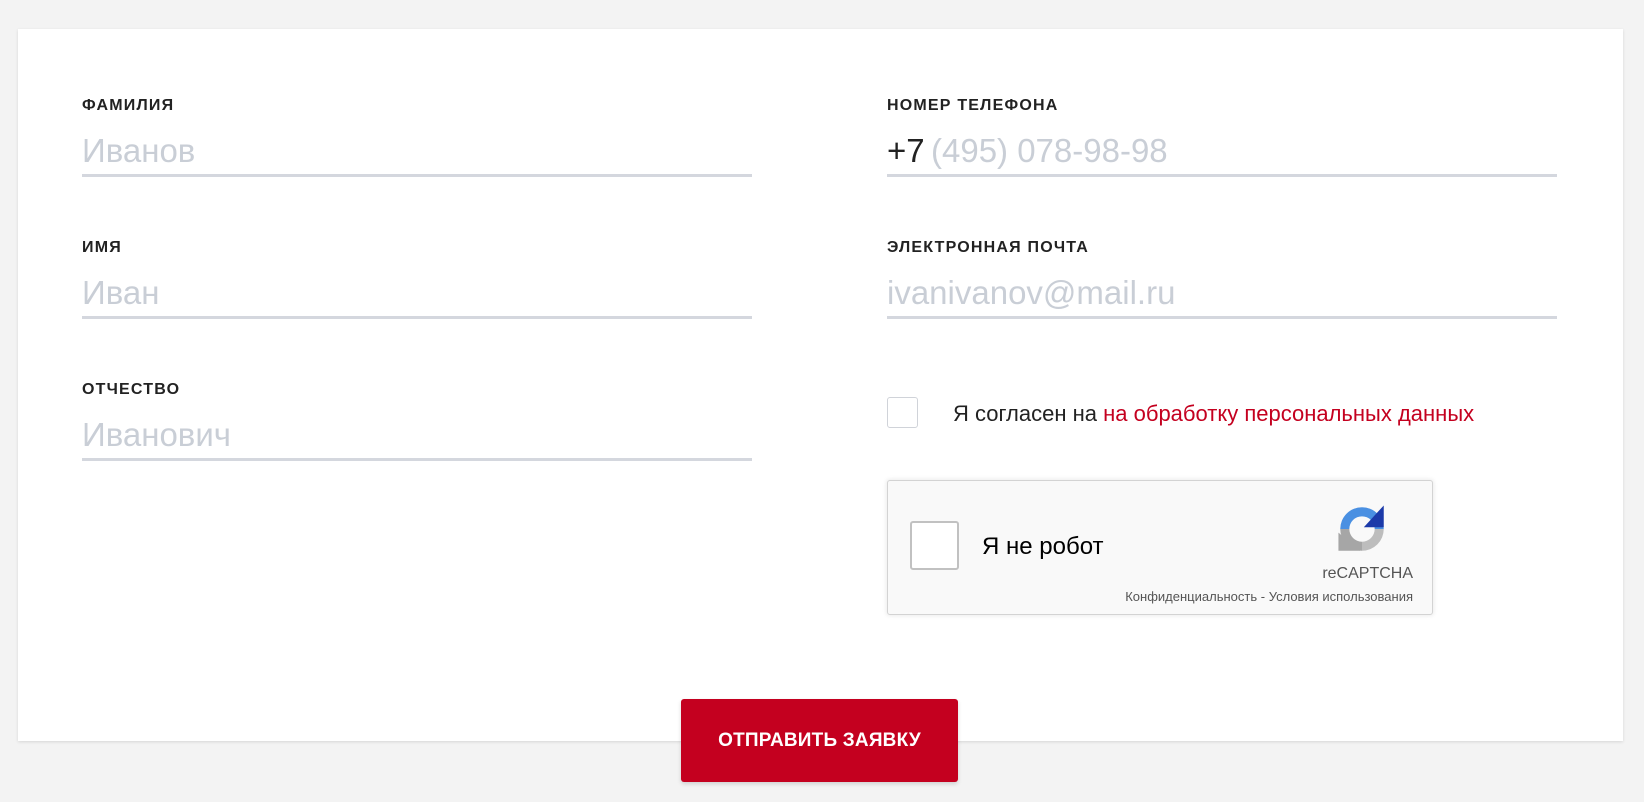  Describe the element at coordinates (417, 294) in the screenshot. I see `first-name-input` at that location.